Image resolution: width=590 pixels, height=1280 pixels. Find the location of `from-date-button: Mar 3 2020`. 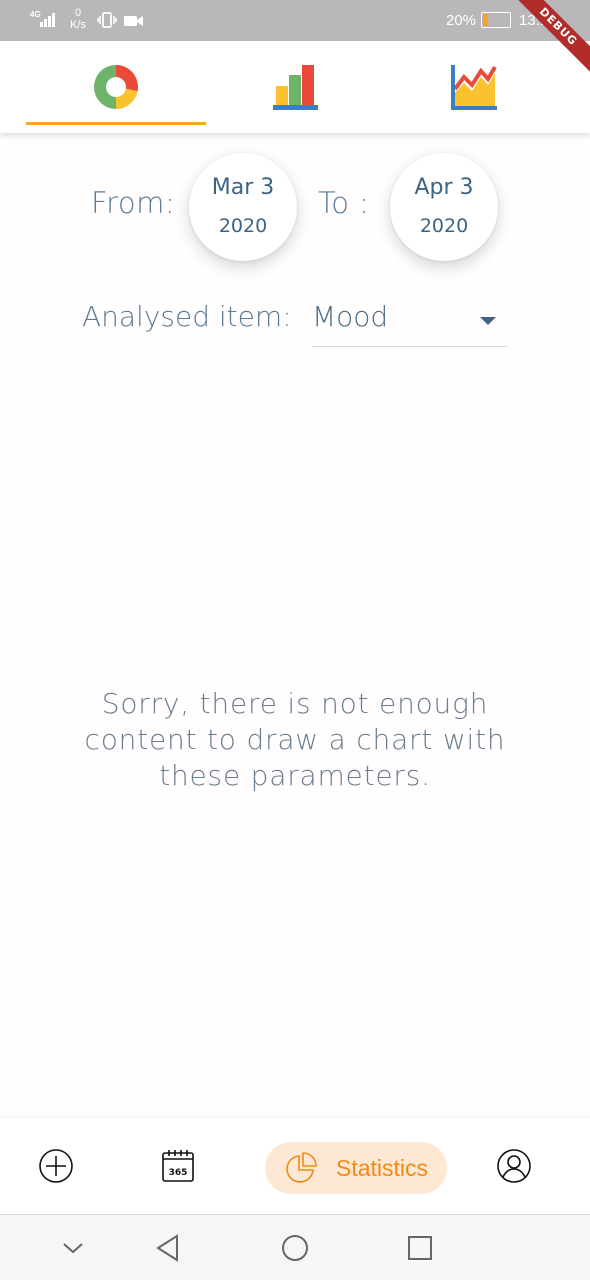

from-date-button: Mar 3 2020 is located at coordinates (243, 207).